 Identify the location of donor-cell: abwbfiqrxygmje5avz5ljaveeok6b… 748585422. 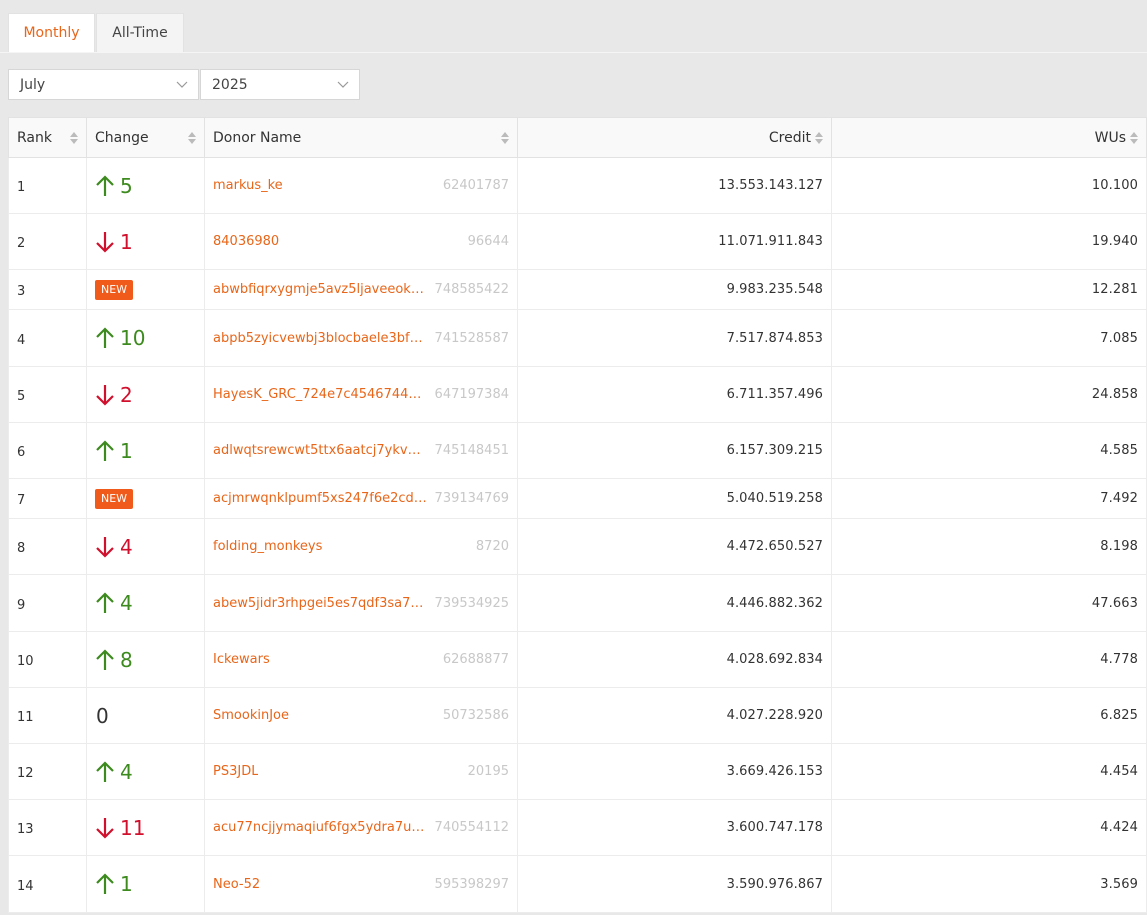
(361, 289).